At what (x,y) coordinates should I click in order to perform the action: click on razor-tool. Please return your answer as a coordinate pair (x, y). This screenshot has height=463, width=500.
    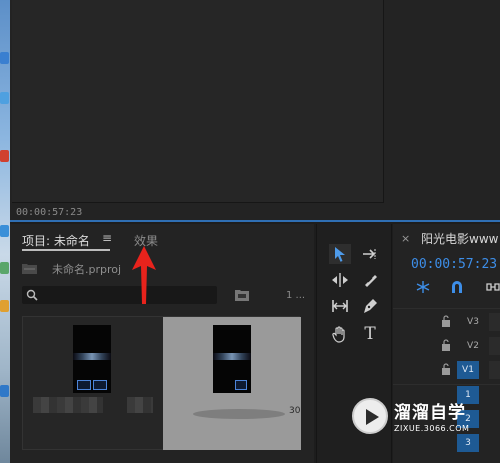
    Looking at the image, I should click on (370, 280).